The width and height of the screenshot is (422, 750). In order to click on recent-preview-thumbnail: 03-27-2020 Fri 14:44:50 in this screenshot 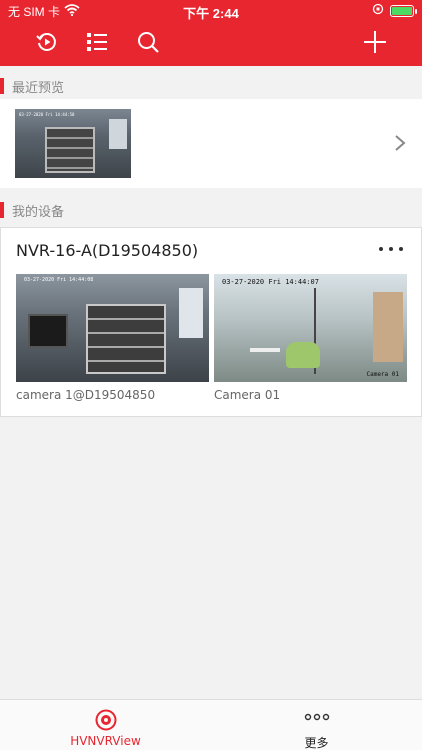, I will do `click(73, 143)`.